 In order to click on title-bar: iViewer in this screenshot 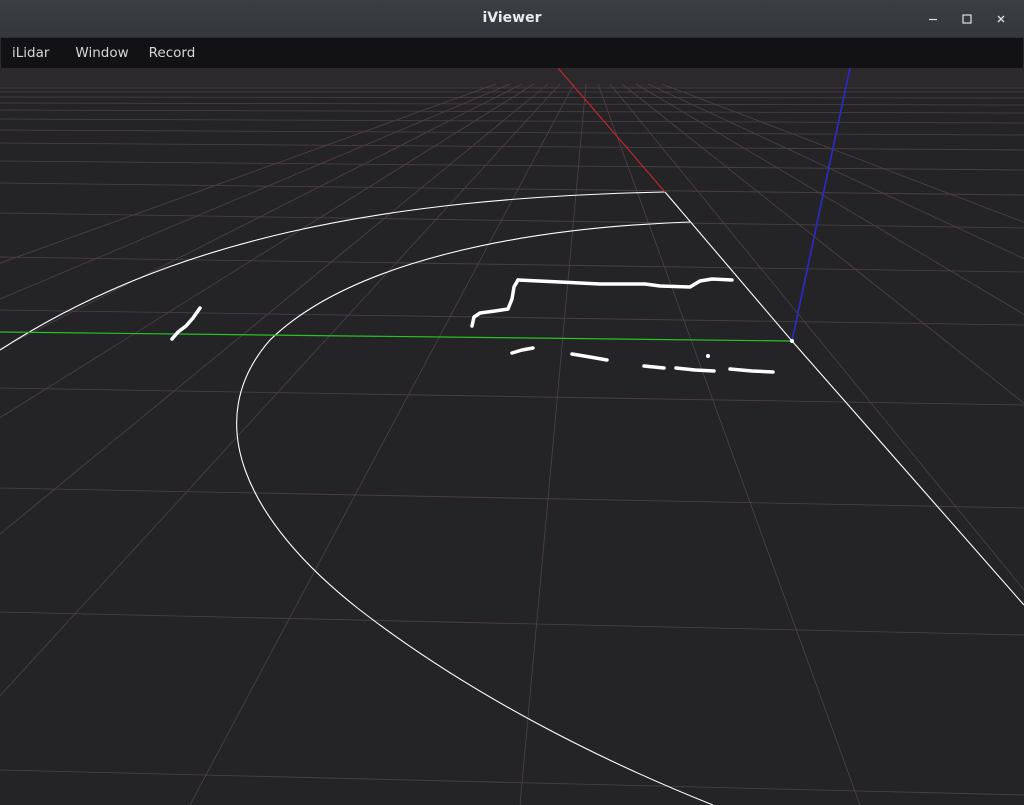, I will do `click(512, 19)`.